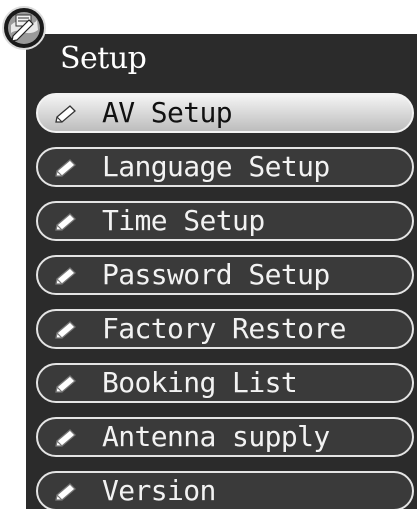 The width and height of the screenshot is (417, 509). I want to click on menu-item-label: Booking List, so click(200, 382).